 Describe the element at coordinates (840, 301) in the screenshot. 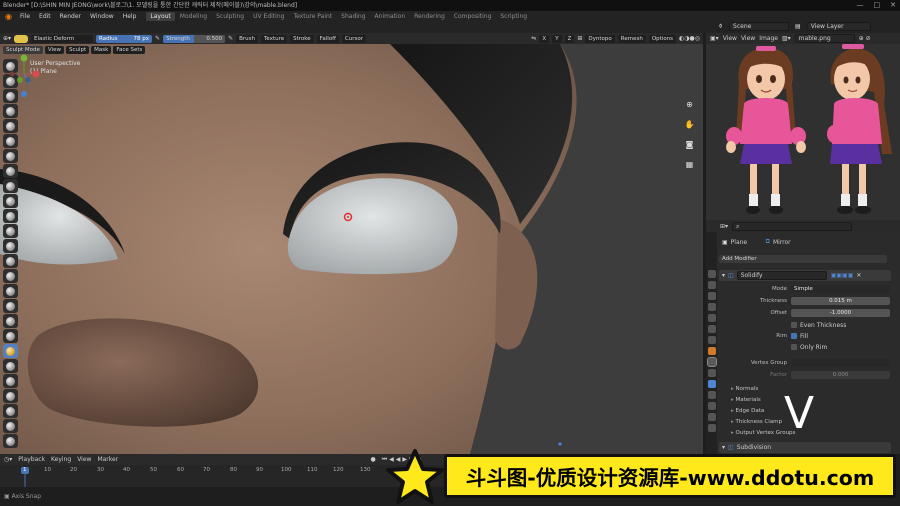

I see `thickness-field: 0.015 m` at that location.